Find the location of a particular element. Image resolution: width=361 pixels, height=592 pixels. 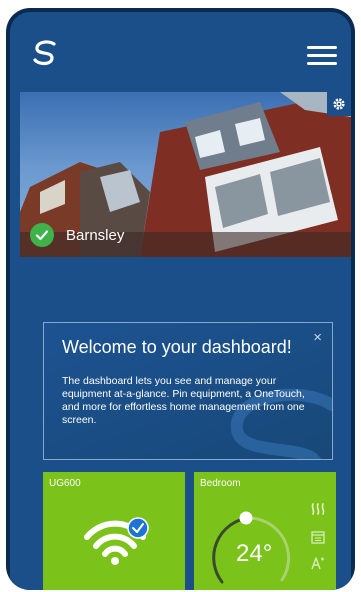

schedule-icon is located at coordinates (318, 537).